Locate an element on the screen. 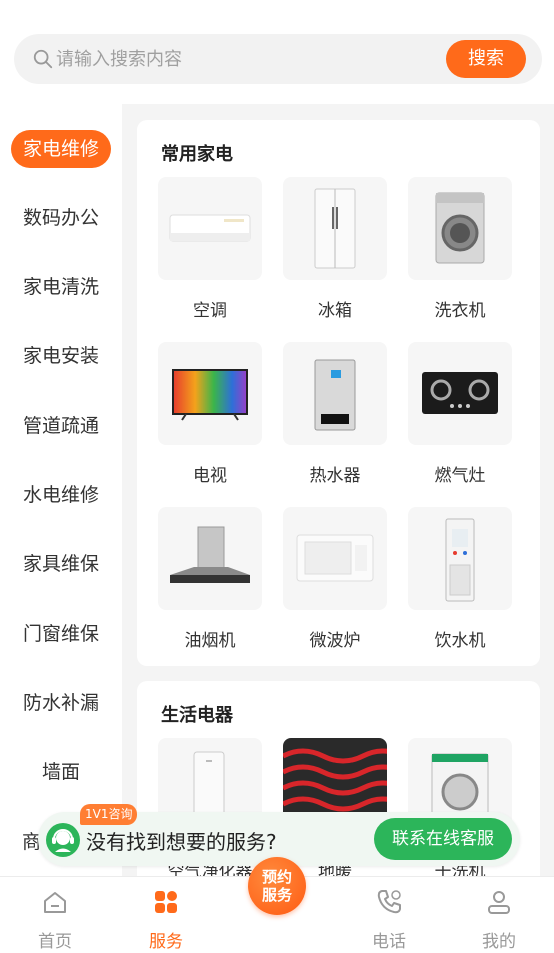 The width and height of the screenshot is (554, 953). item-label: 洗衣机 is located at coordinates (460, 311).